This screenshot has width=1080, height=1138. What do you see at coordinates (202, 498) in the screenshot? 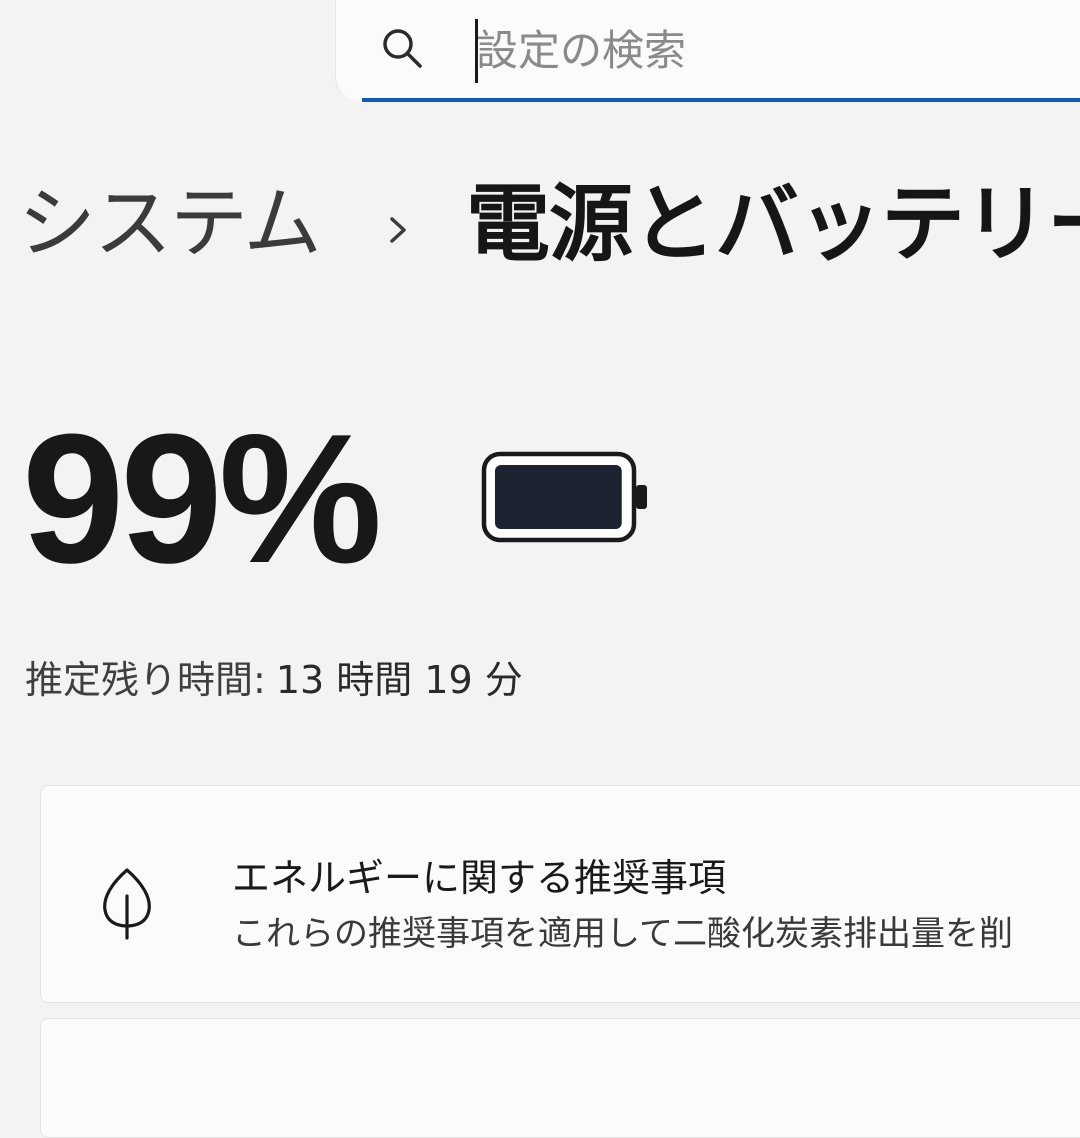
I see `battery-percentage: 99%` at bounding box center [202, 498].